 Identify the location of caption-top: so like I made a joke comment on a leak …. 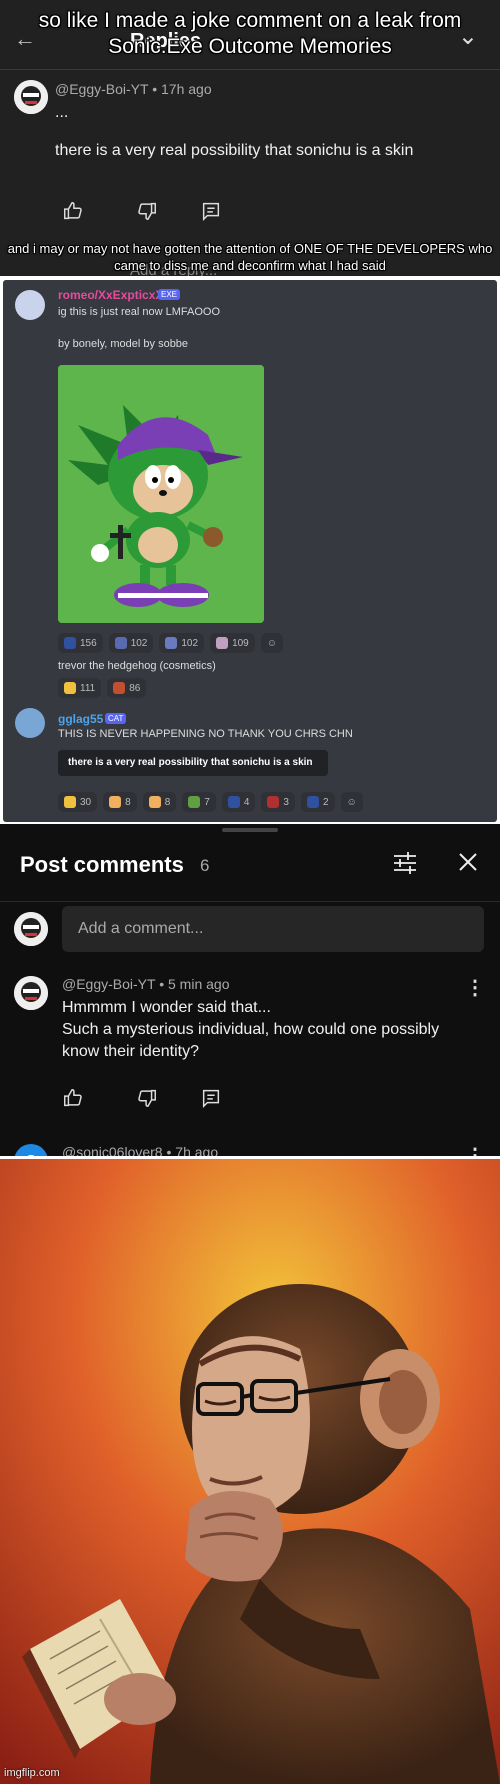
(250, 33).